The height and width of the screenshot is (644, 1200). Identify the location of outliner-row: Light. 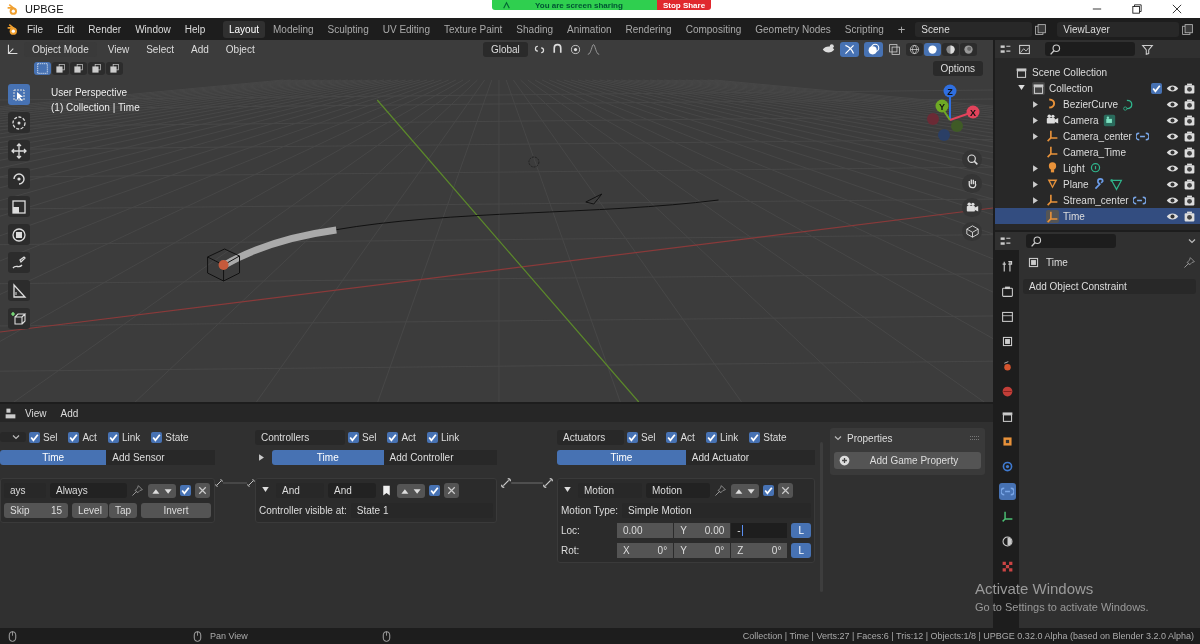
(1097, 168).